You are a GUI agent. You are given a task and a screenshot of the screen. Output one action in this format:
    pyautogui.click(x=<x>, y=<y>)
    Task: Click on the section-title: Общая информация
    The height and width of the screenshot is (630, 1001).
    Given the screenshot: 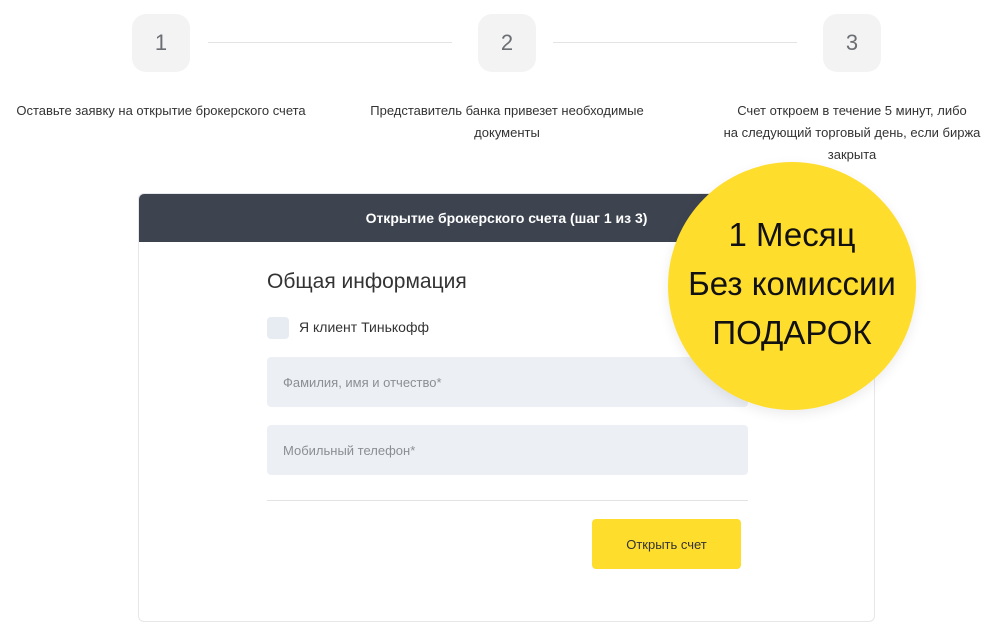 What is the action you would take?
    pyautogui.click(x=367, y=281)
    